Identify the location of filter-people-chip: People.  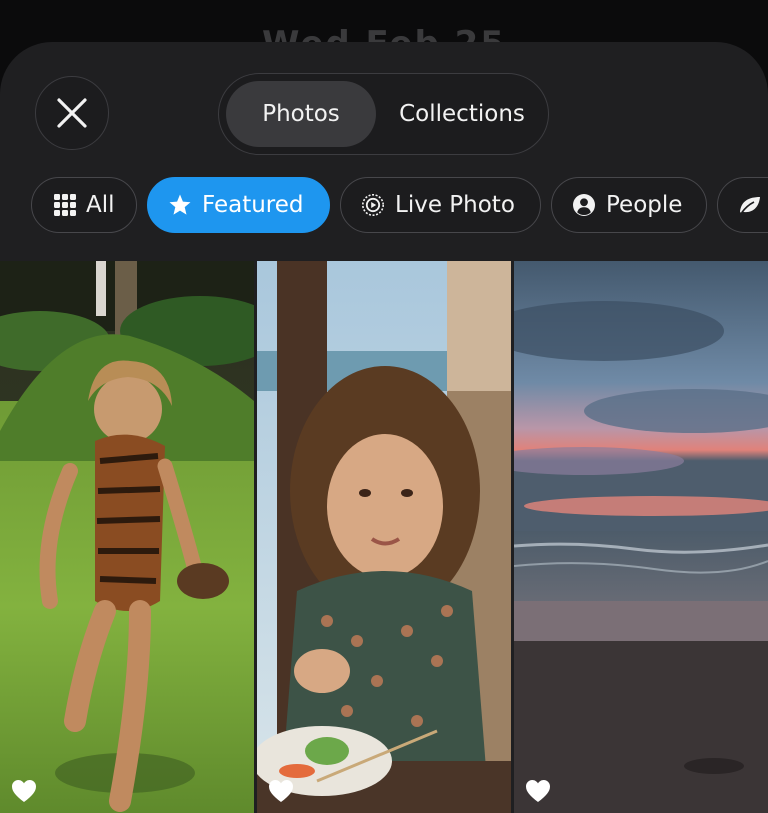
(629, 205).